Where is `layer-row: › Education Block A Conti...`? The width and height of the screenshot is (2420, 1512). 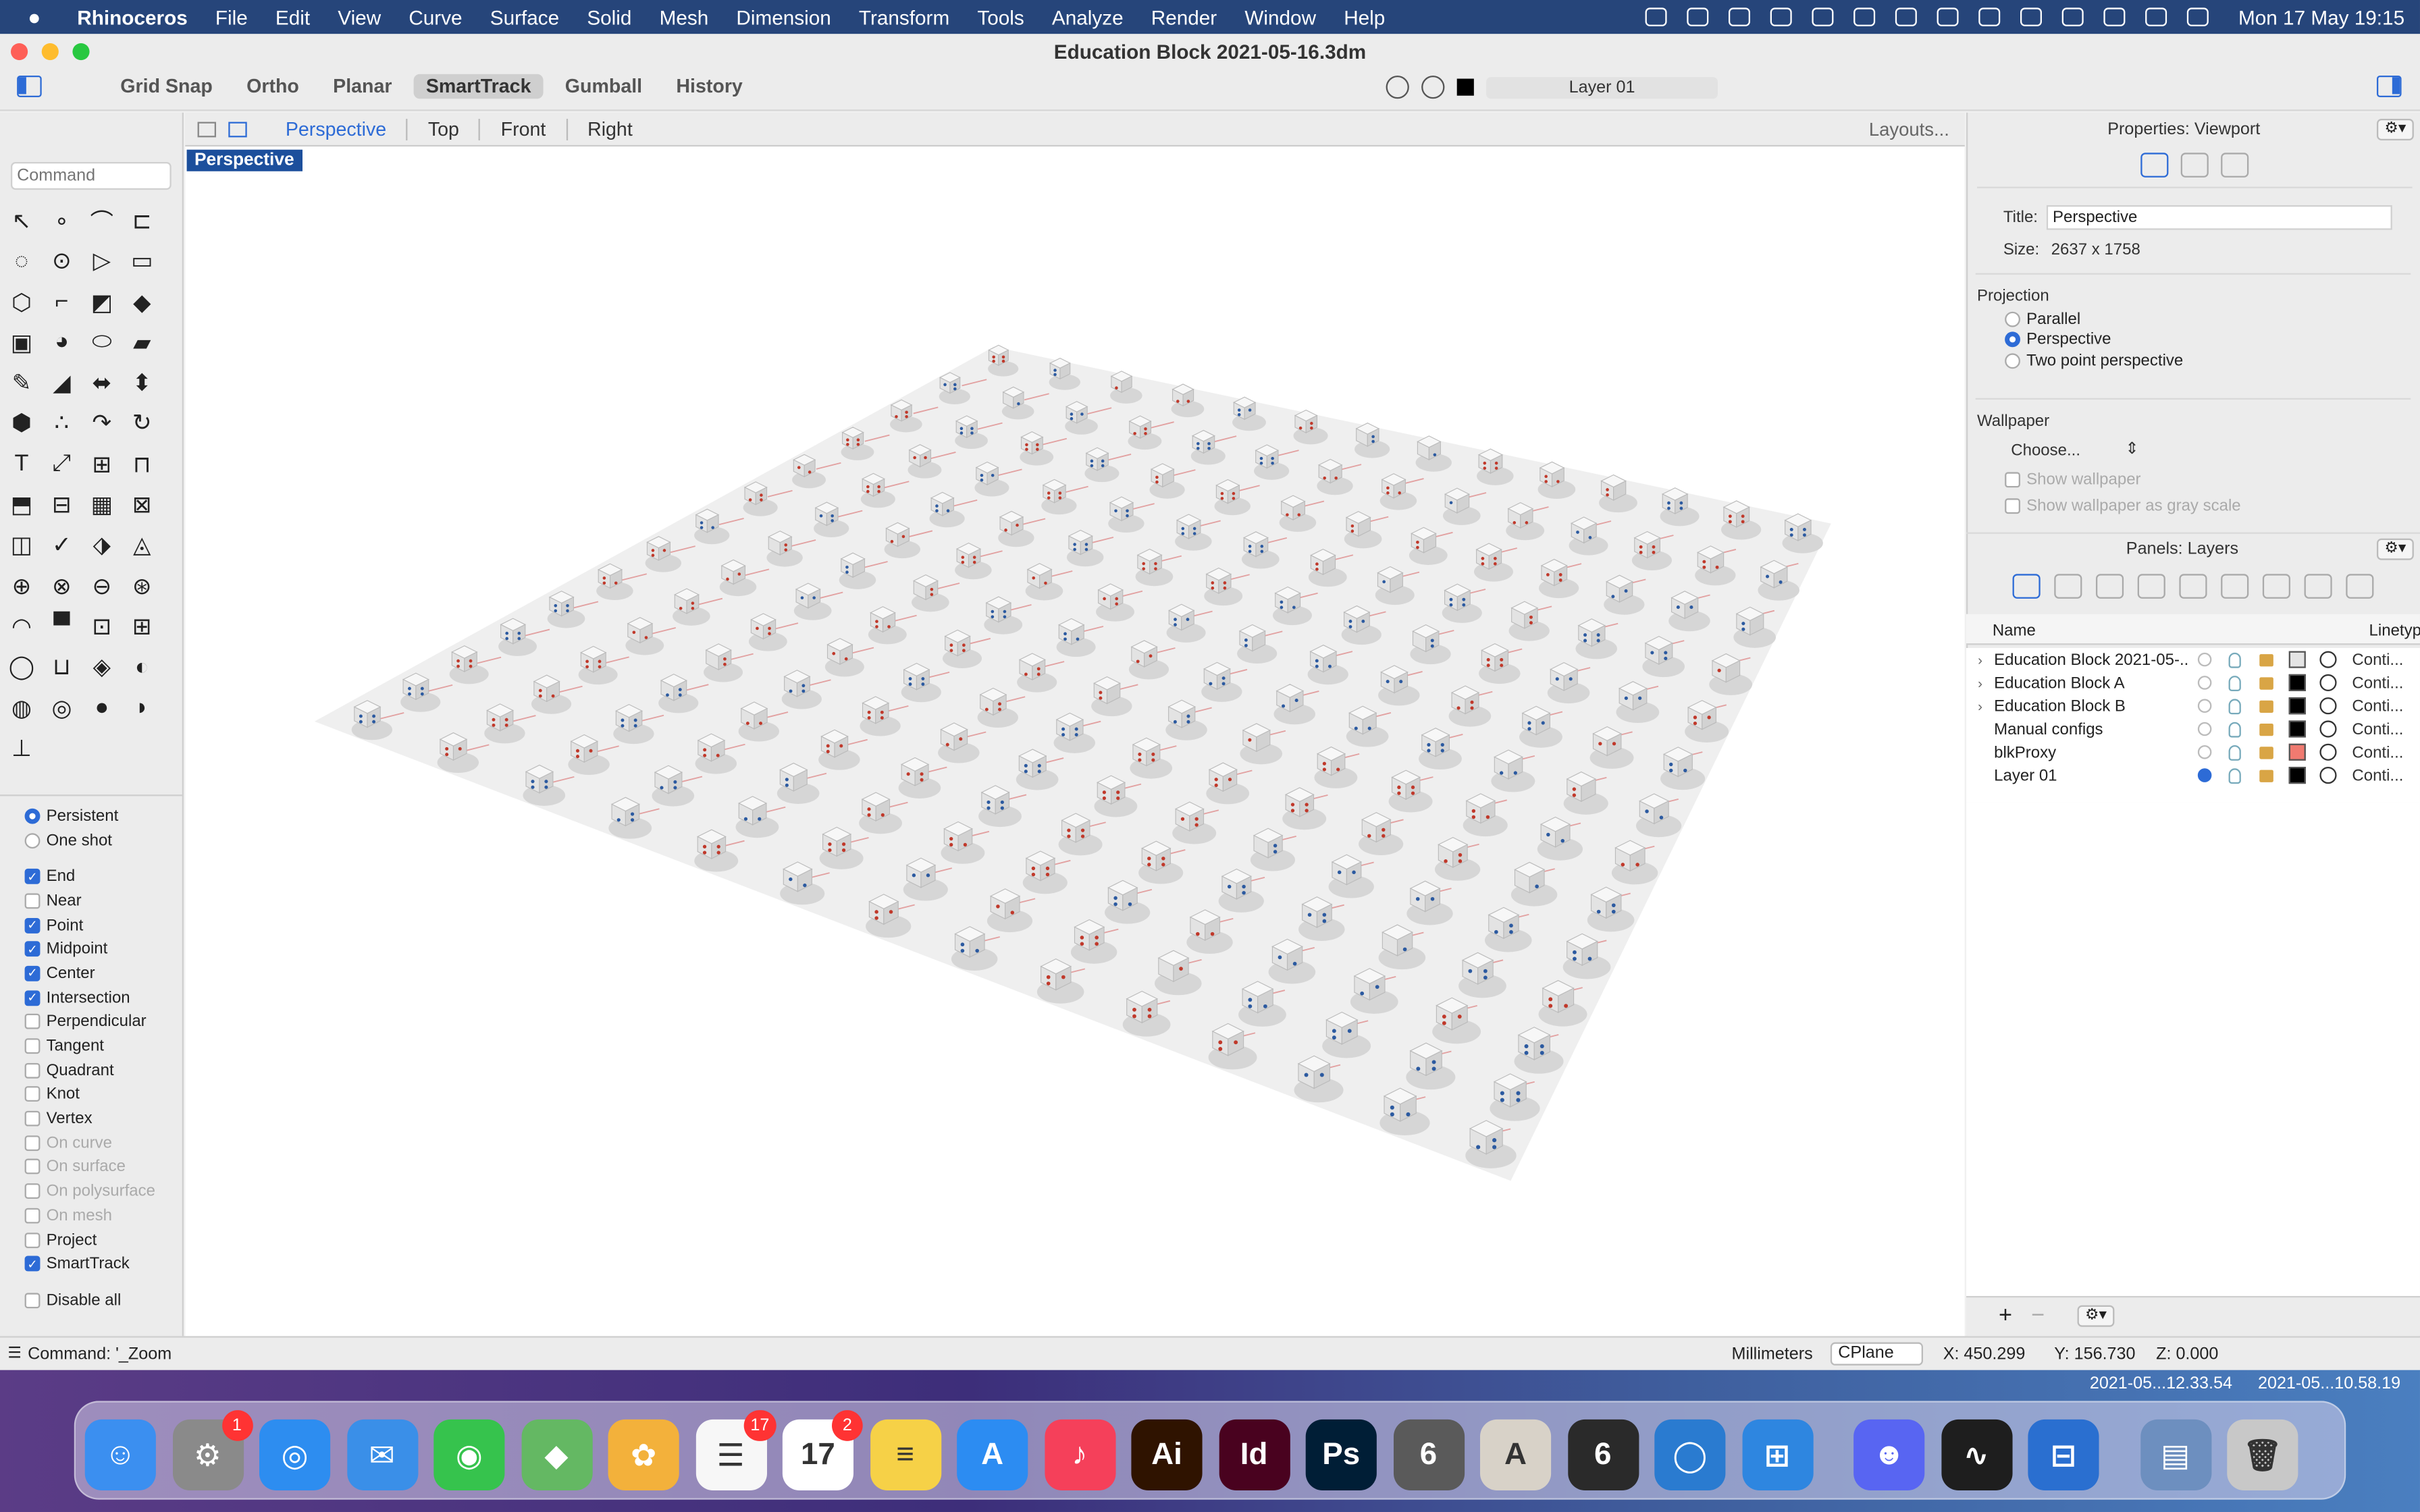 layer-row: › Education Block A Conti... is located at coordinates (2193, 682).